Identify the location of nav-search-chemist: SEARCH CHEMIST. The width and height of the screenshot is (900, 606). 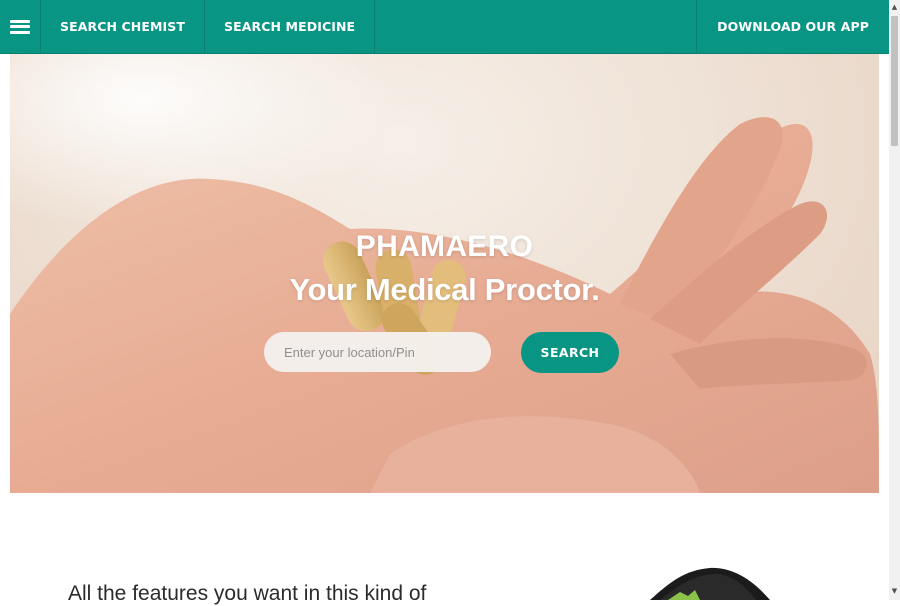
(123, 26).